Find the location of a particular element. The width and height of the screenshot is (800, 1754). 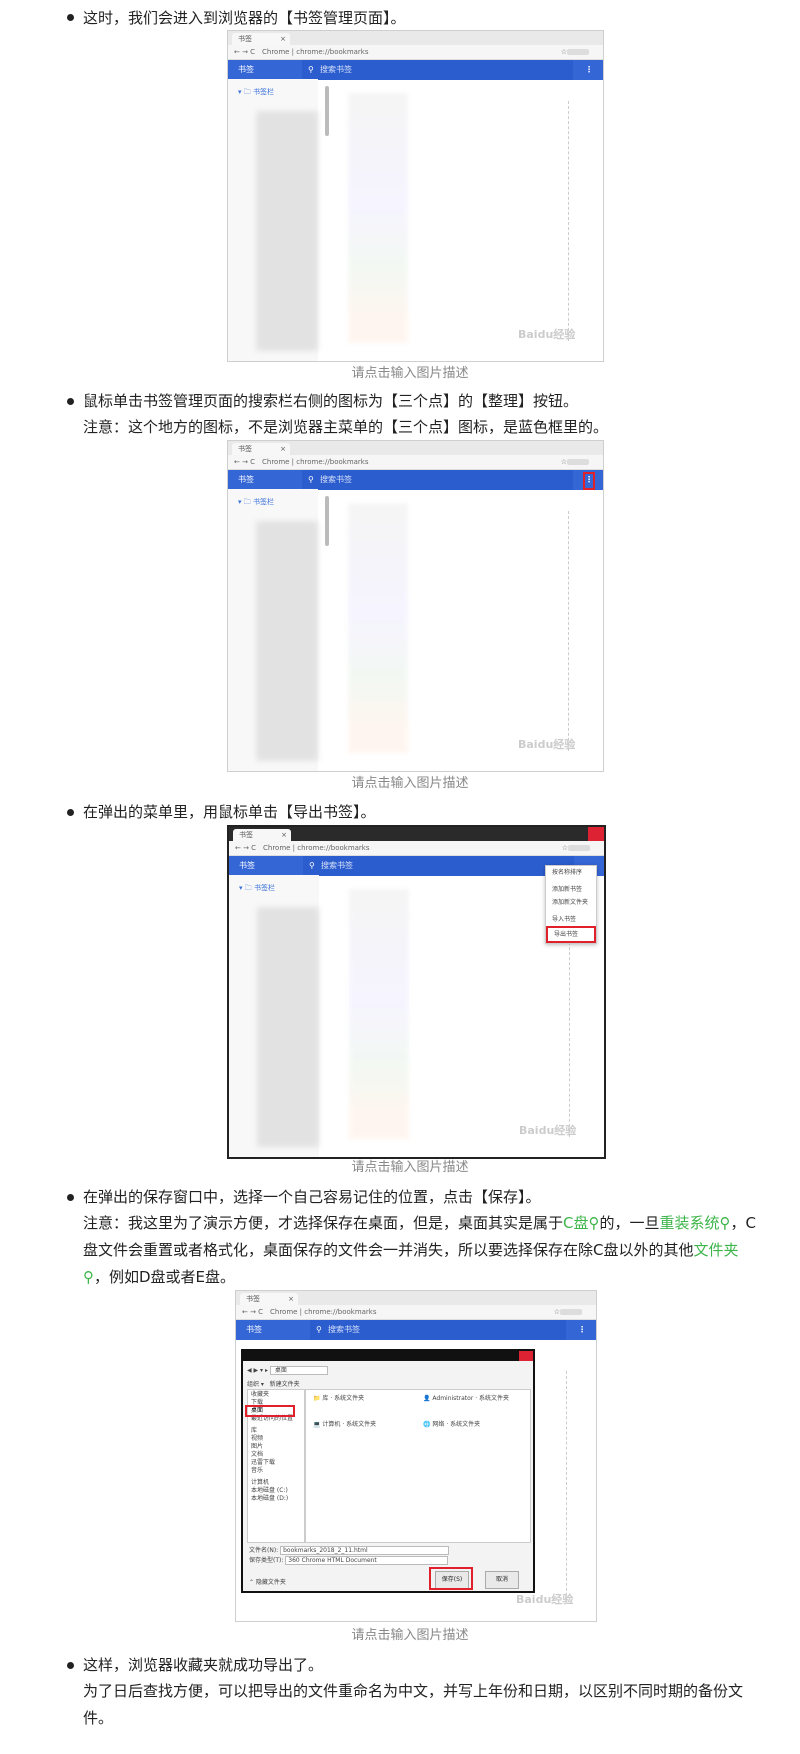

organize-menu: 按名称排序 添加新书签 添加新文件夹 导入书签 导出书签 is located at coordinates (571, 904).